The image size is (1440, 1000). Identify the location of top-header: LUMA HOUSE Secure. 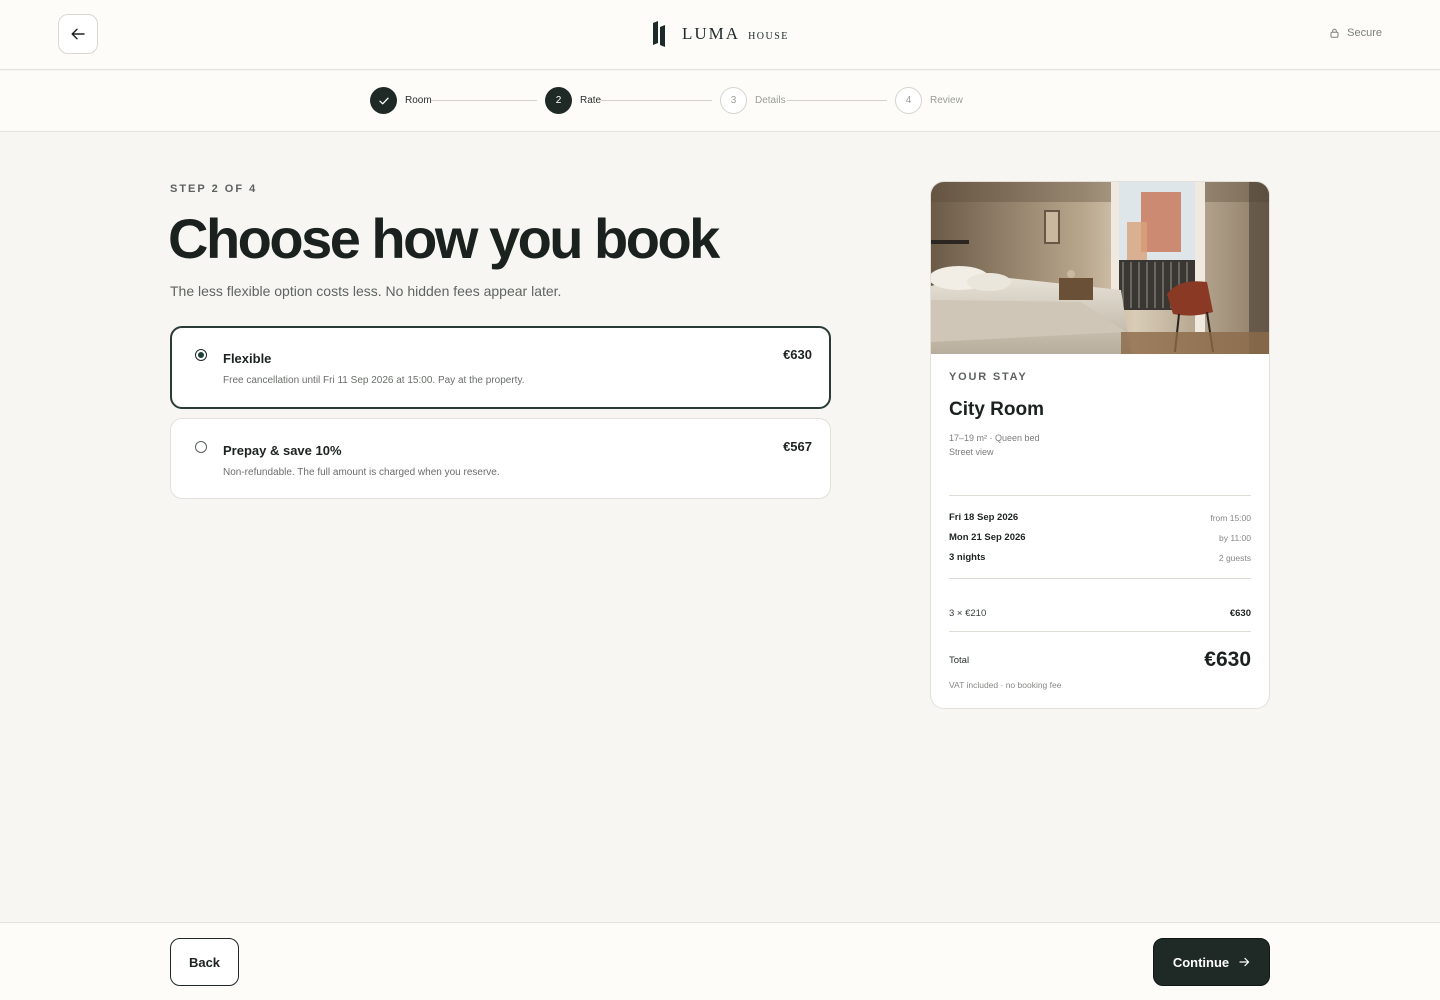
(720, 35).